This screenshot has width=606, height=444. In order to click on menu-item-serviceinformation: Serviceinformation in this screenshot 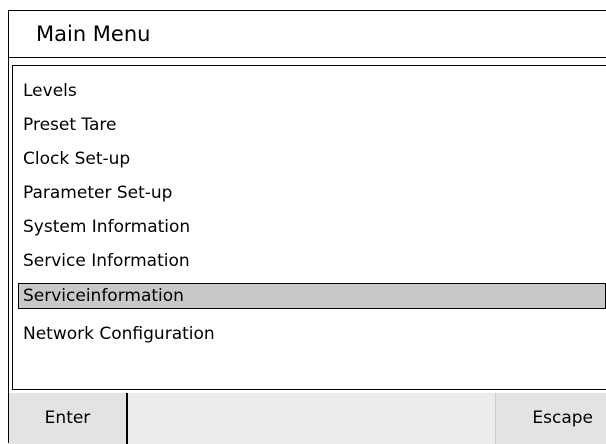, I will do `click(309, 300)`.